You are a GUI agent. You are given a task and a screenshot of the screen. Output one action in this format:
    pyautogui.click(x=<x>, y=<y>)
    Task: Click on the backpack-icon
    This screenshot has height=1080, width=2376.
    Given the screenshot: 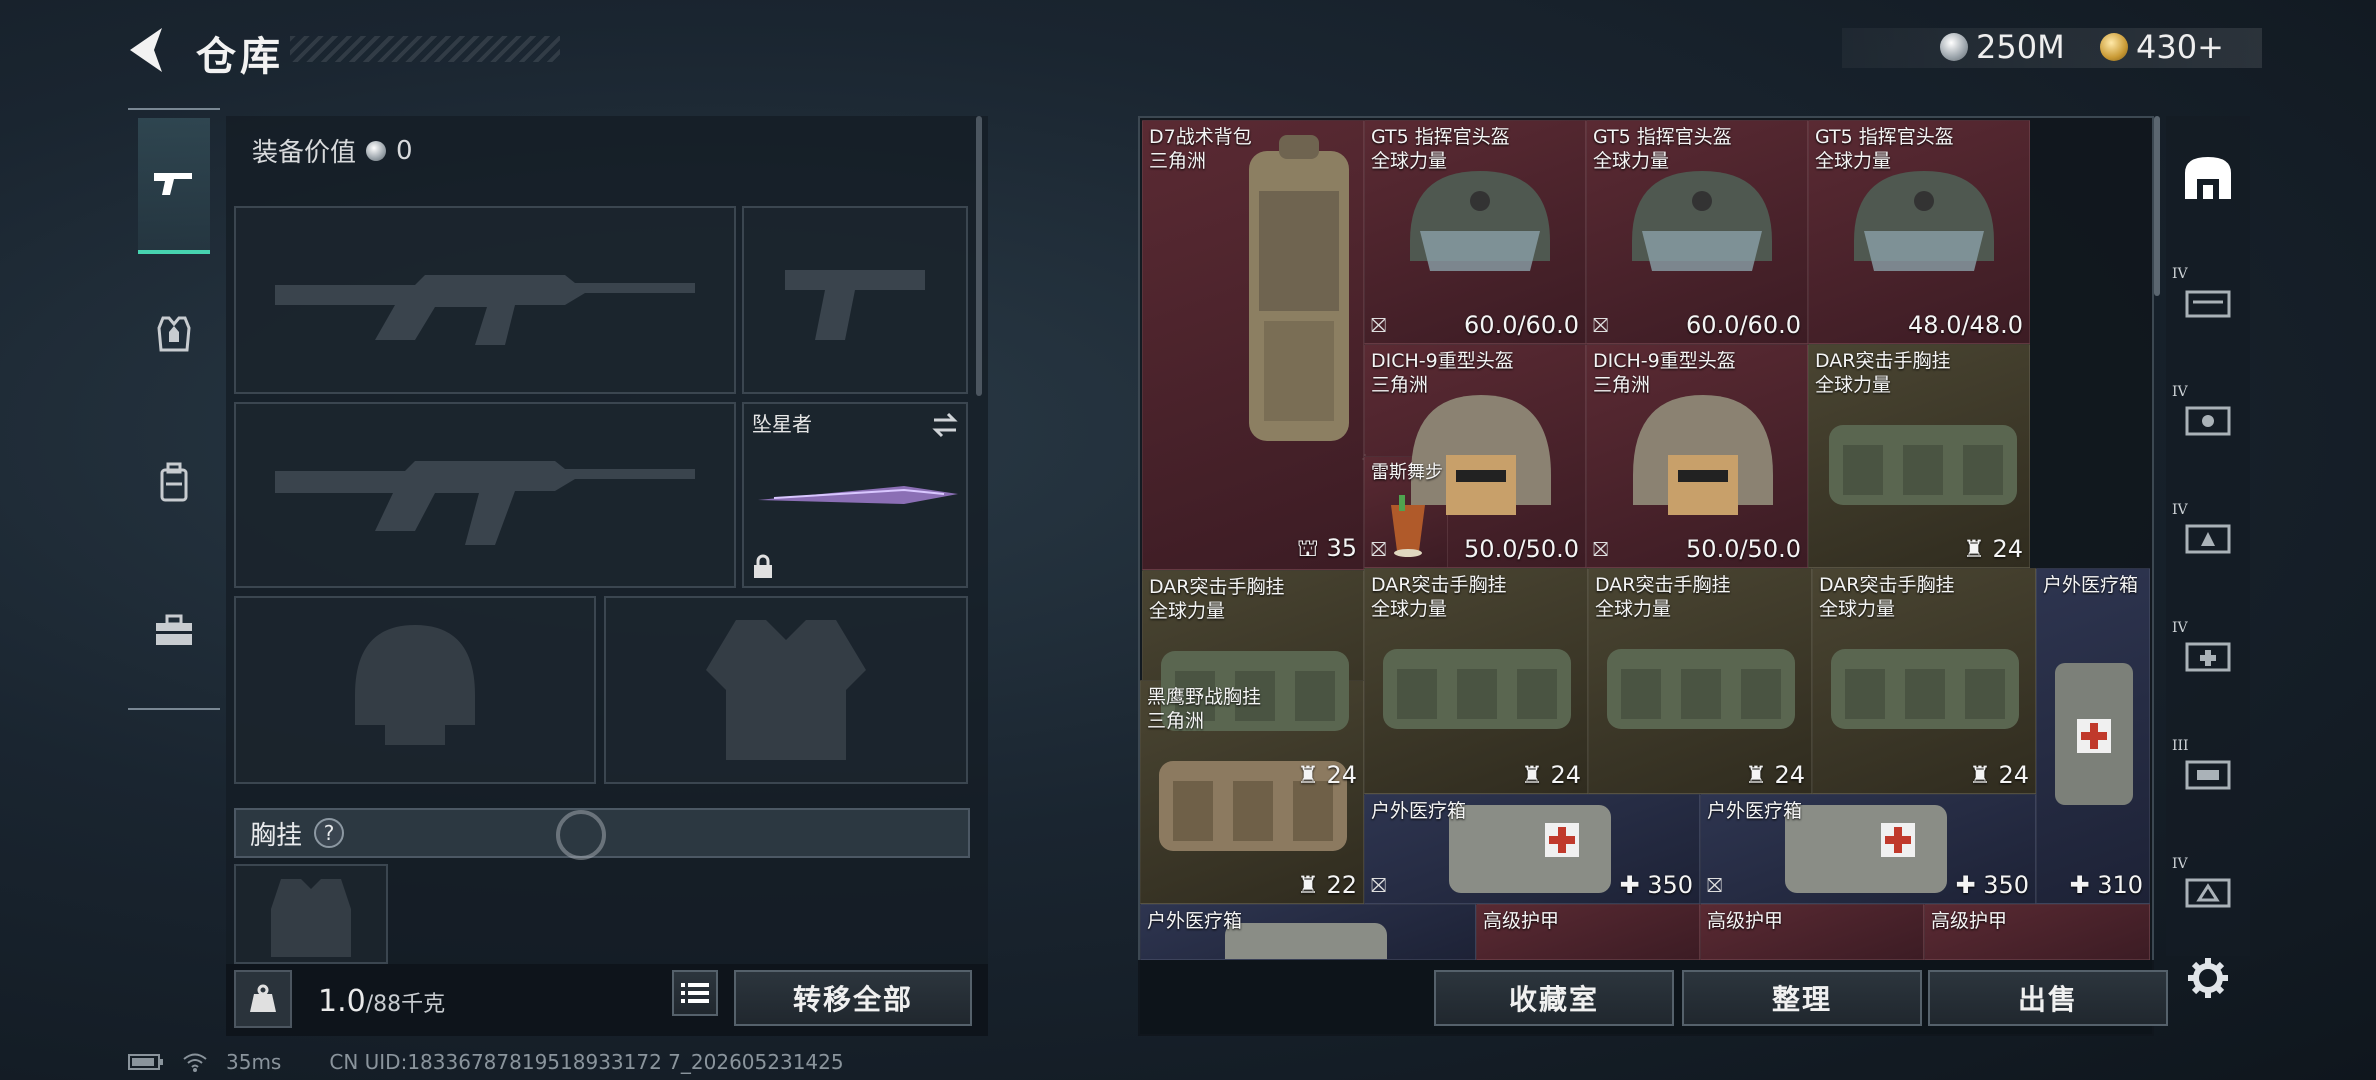 What is the action you would take?
    pyautogui.click(x=174, y=482)
    